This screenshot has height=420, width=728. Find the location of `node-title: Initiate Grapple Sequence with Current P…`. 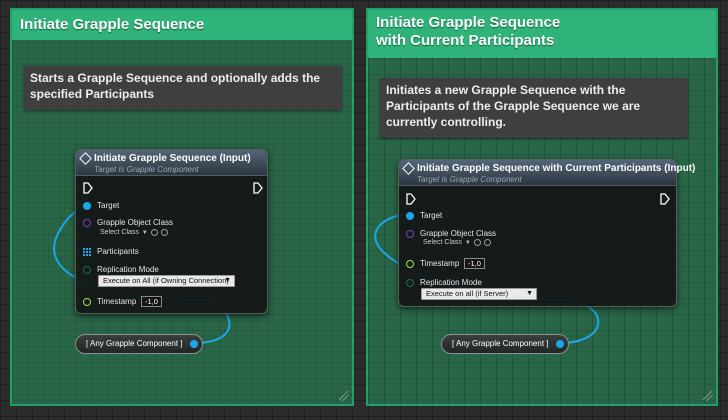

node-title: Initiate Grapple Sequence with Current P… is located at coordinates (556, 168).